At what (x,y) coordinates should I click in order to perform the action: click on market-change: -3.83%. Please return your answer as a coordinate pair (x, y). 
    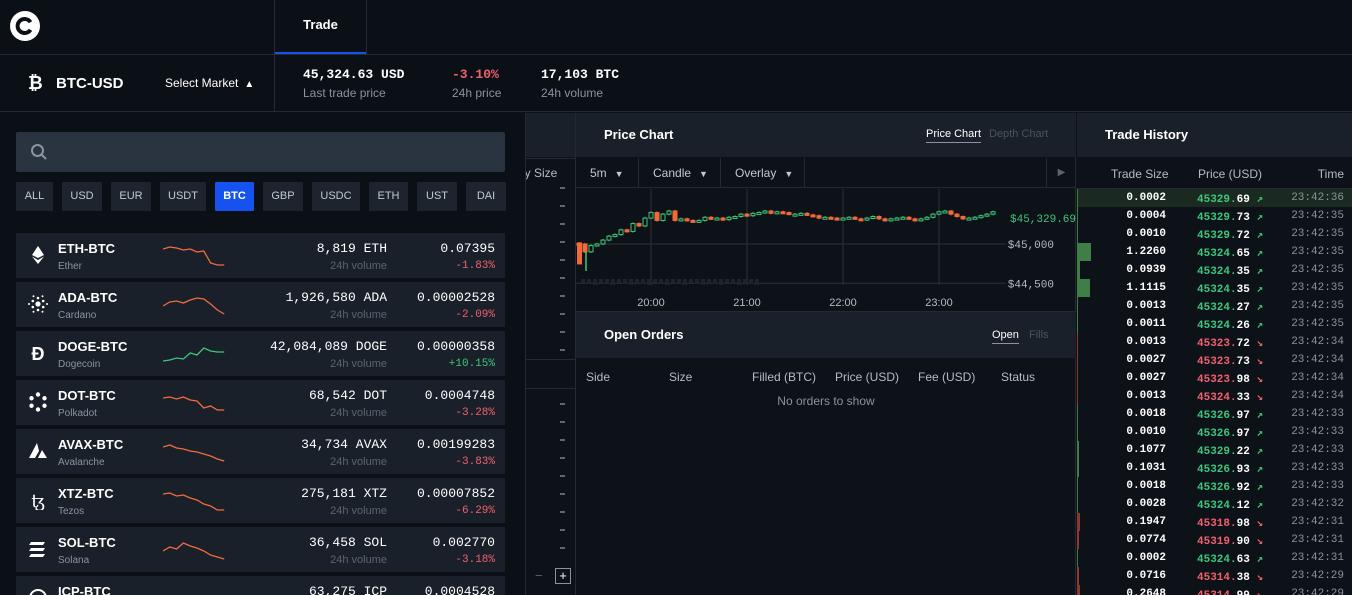
    Looking at the image, I should click on (475, 462).